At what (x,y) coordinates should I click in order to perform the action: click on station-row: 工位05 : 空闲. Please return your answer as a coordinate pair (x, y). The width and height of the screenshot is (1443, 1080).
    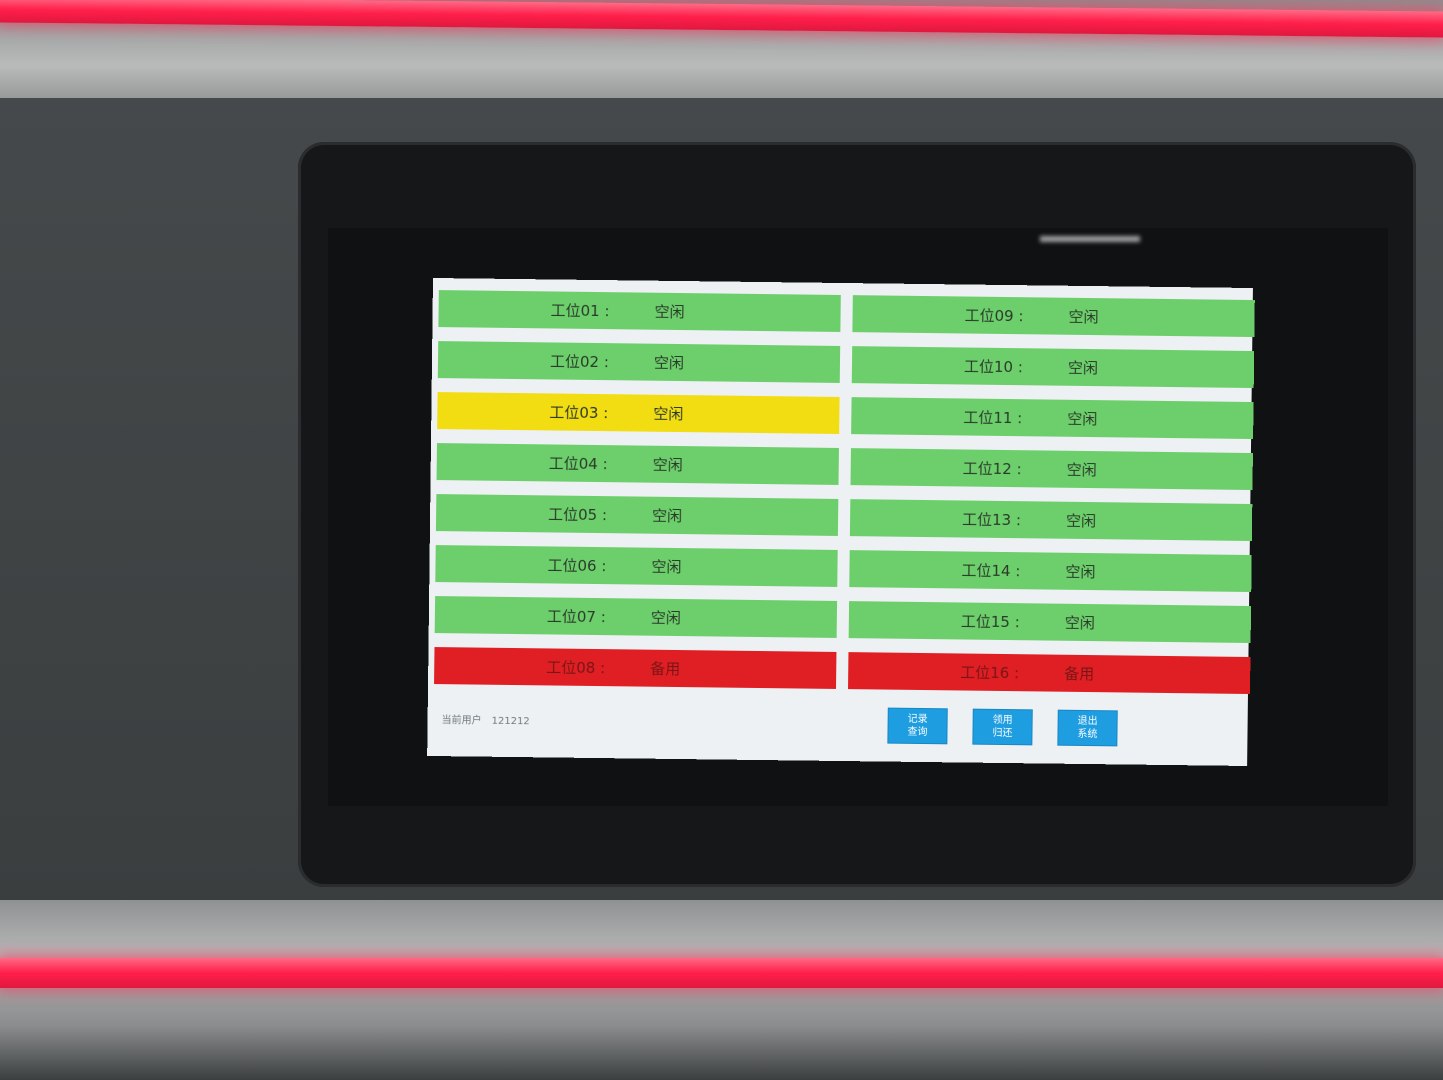
    Looking at the image, I should click on (637, 515).